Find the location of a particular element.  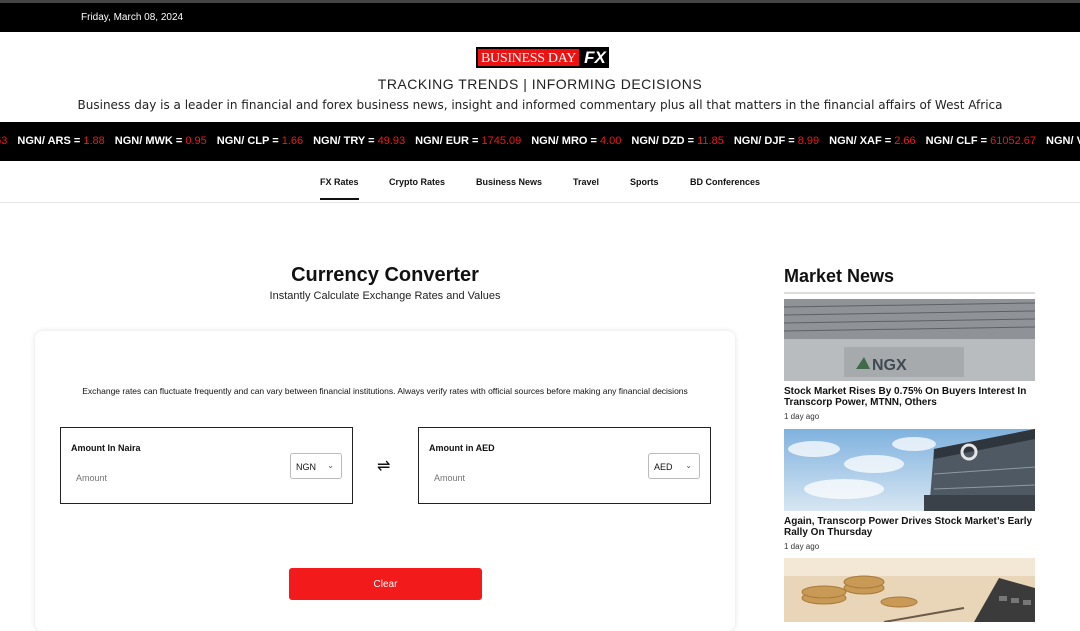

market-news-title: Market News is located at coordinates (839, 276).